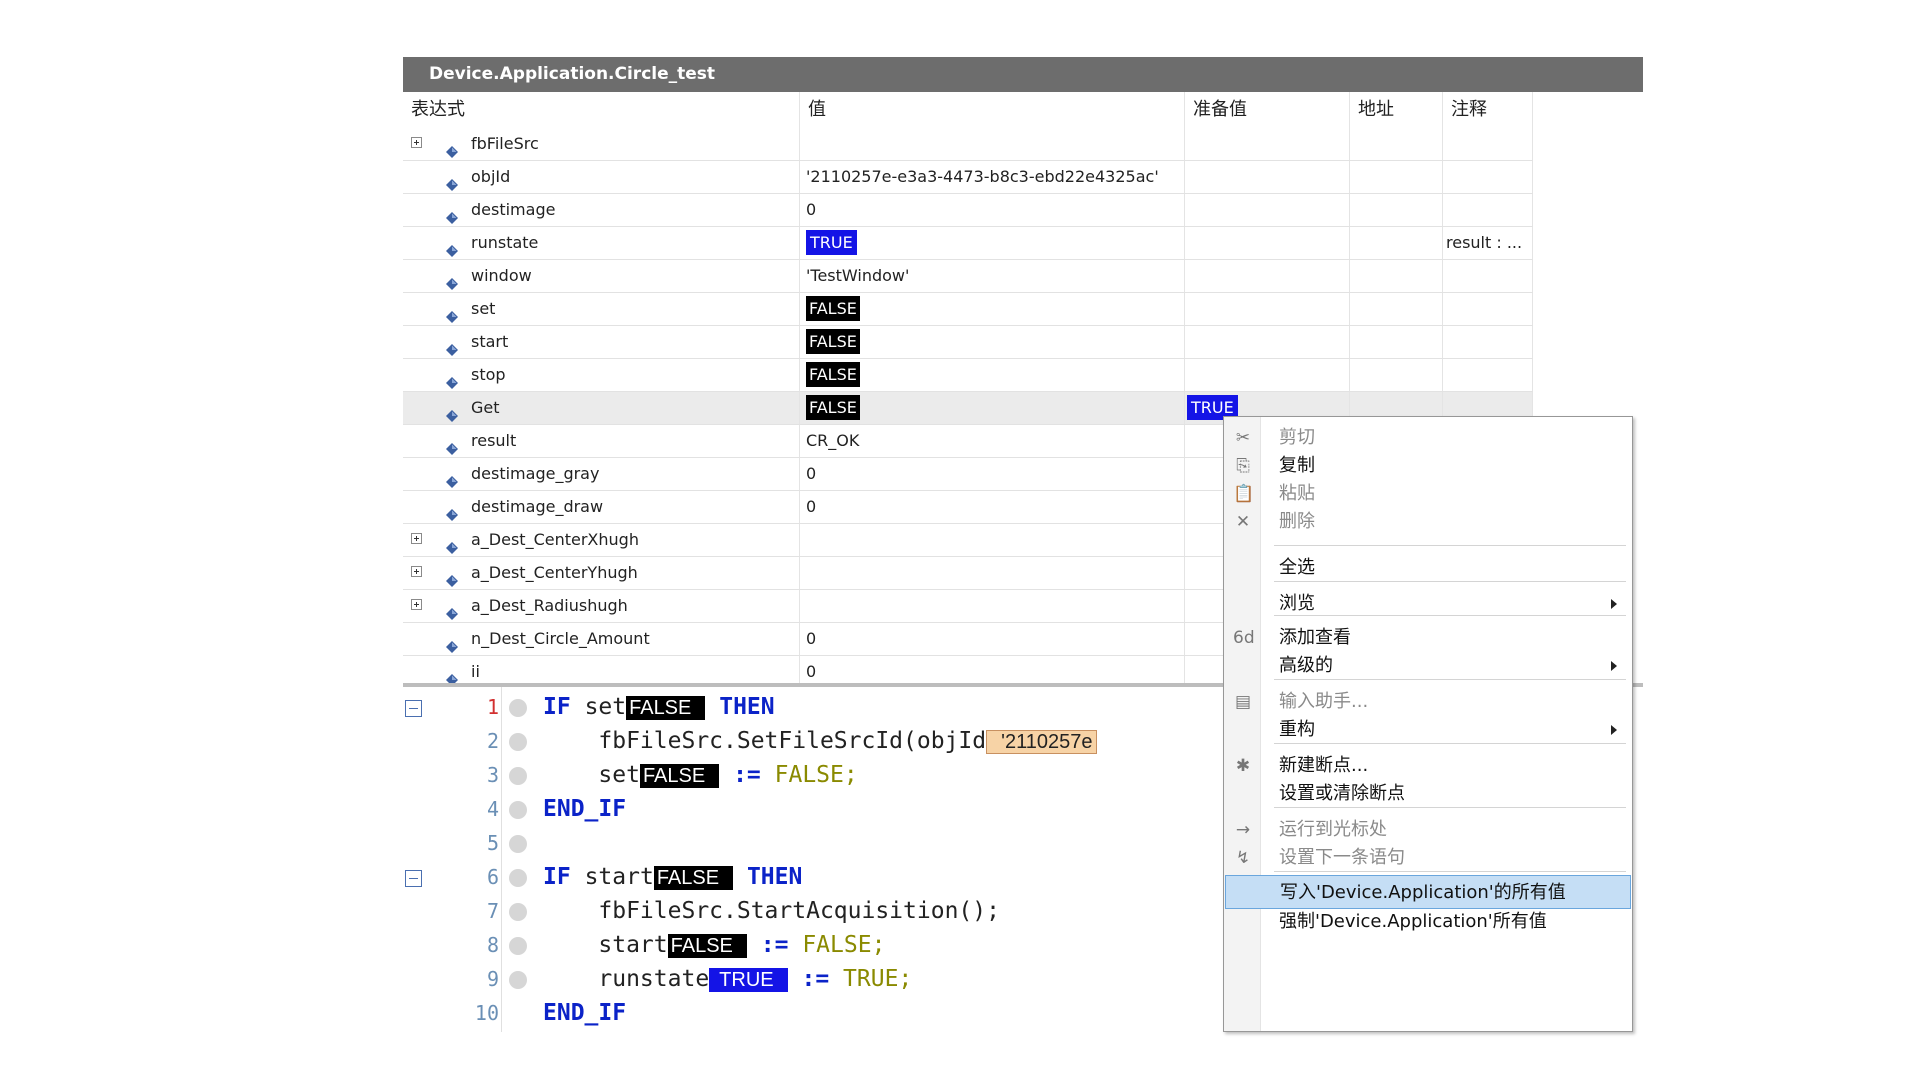 The width and height of the screenshot is (1920, 1080). Describe the element at coordinates (601, 606) in the screenshot. I see `expression-cell: a_Dest_Radiushugh` at that location.